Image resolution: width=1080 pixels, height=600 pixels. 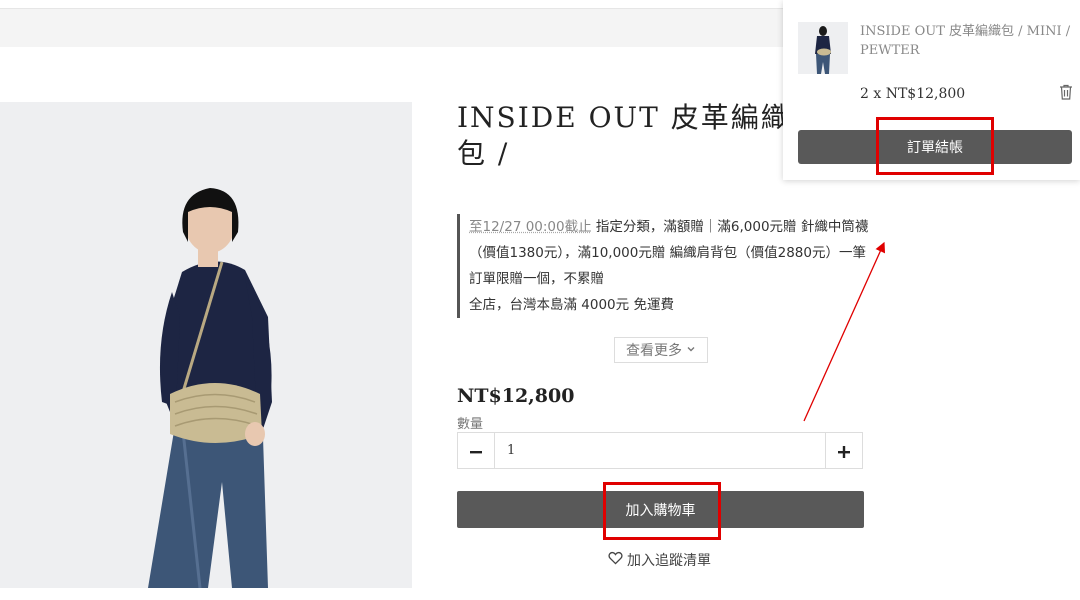 What do you see at coordinates (530, 227) in the screenshot?
I see `promo-deadline: 至12/27 00:00截止` at bounding box center [530, 227].